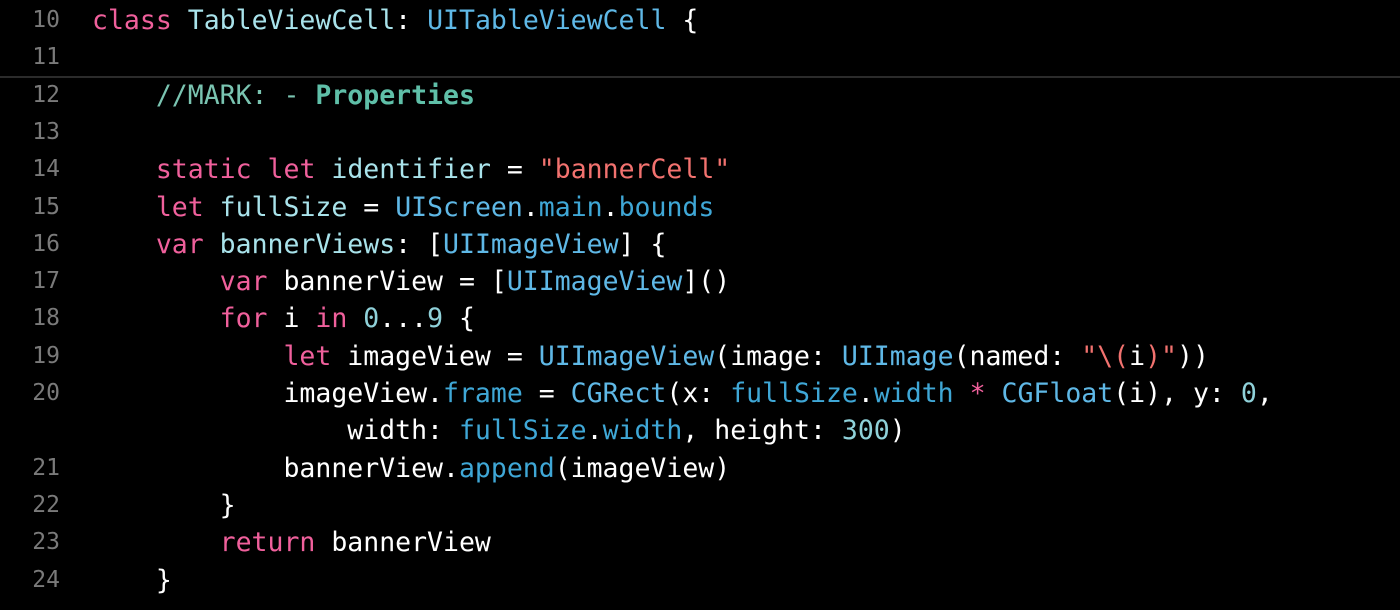  I want to click on code-text: static let identifier = "bannerCell", so click(411, 169).